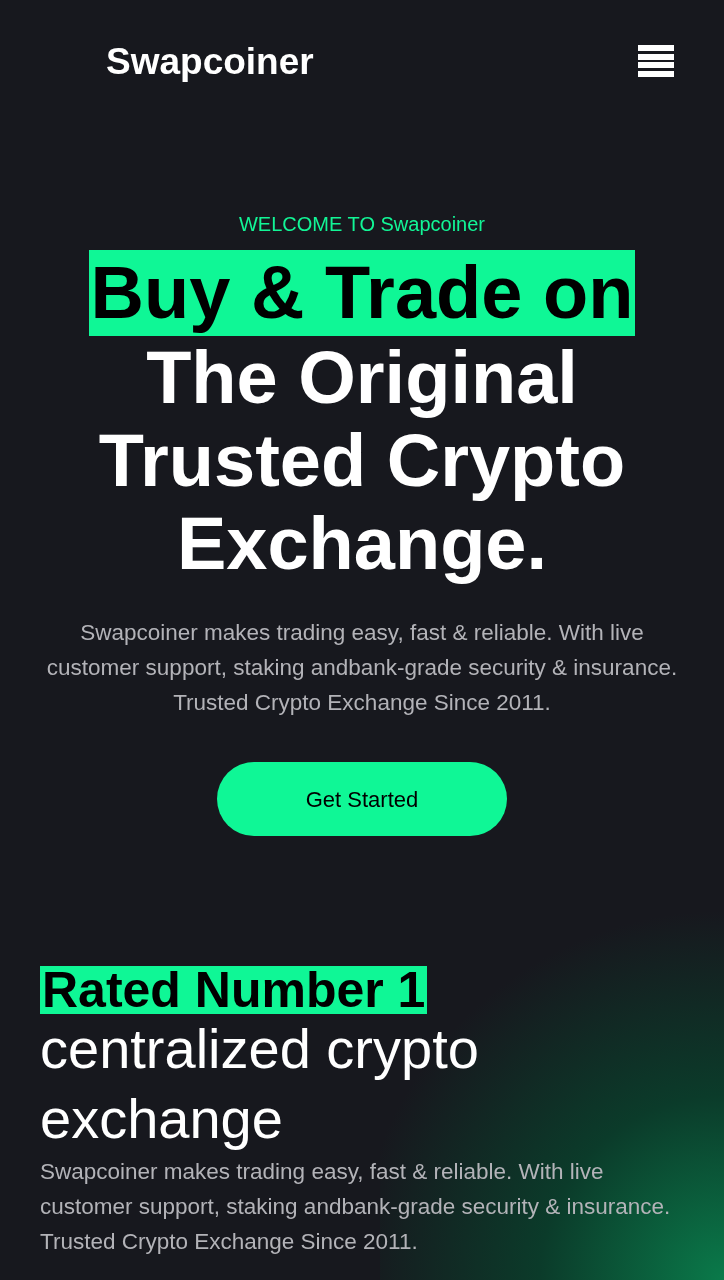  Describe the element at coordinates (362, 460) in the screenshot. I see `headline: The Original Trusted Crypto Exchange.` at that location.